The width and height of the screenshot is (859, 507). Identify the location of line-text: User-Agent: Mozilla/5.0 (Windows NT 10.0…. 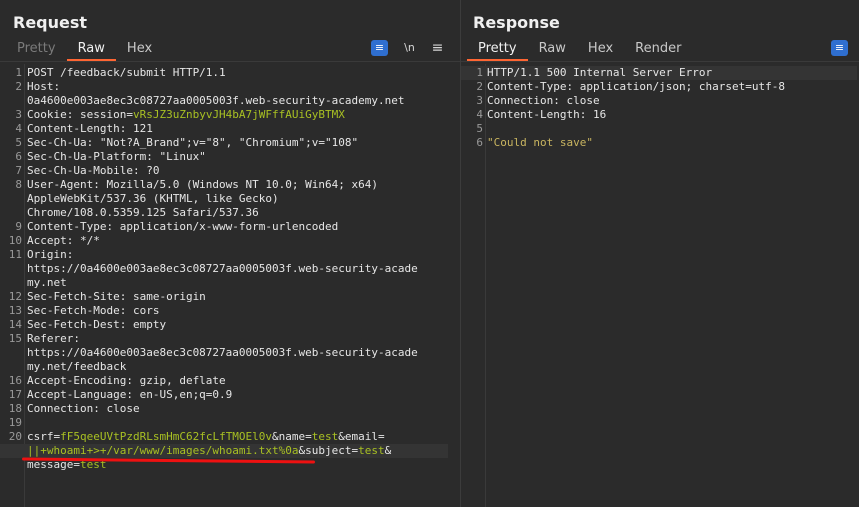
(202, 185).